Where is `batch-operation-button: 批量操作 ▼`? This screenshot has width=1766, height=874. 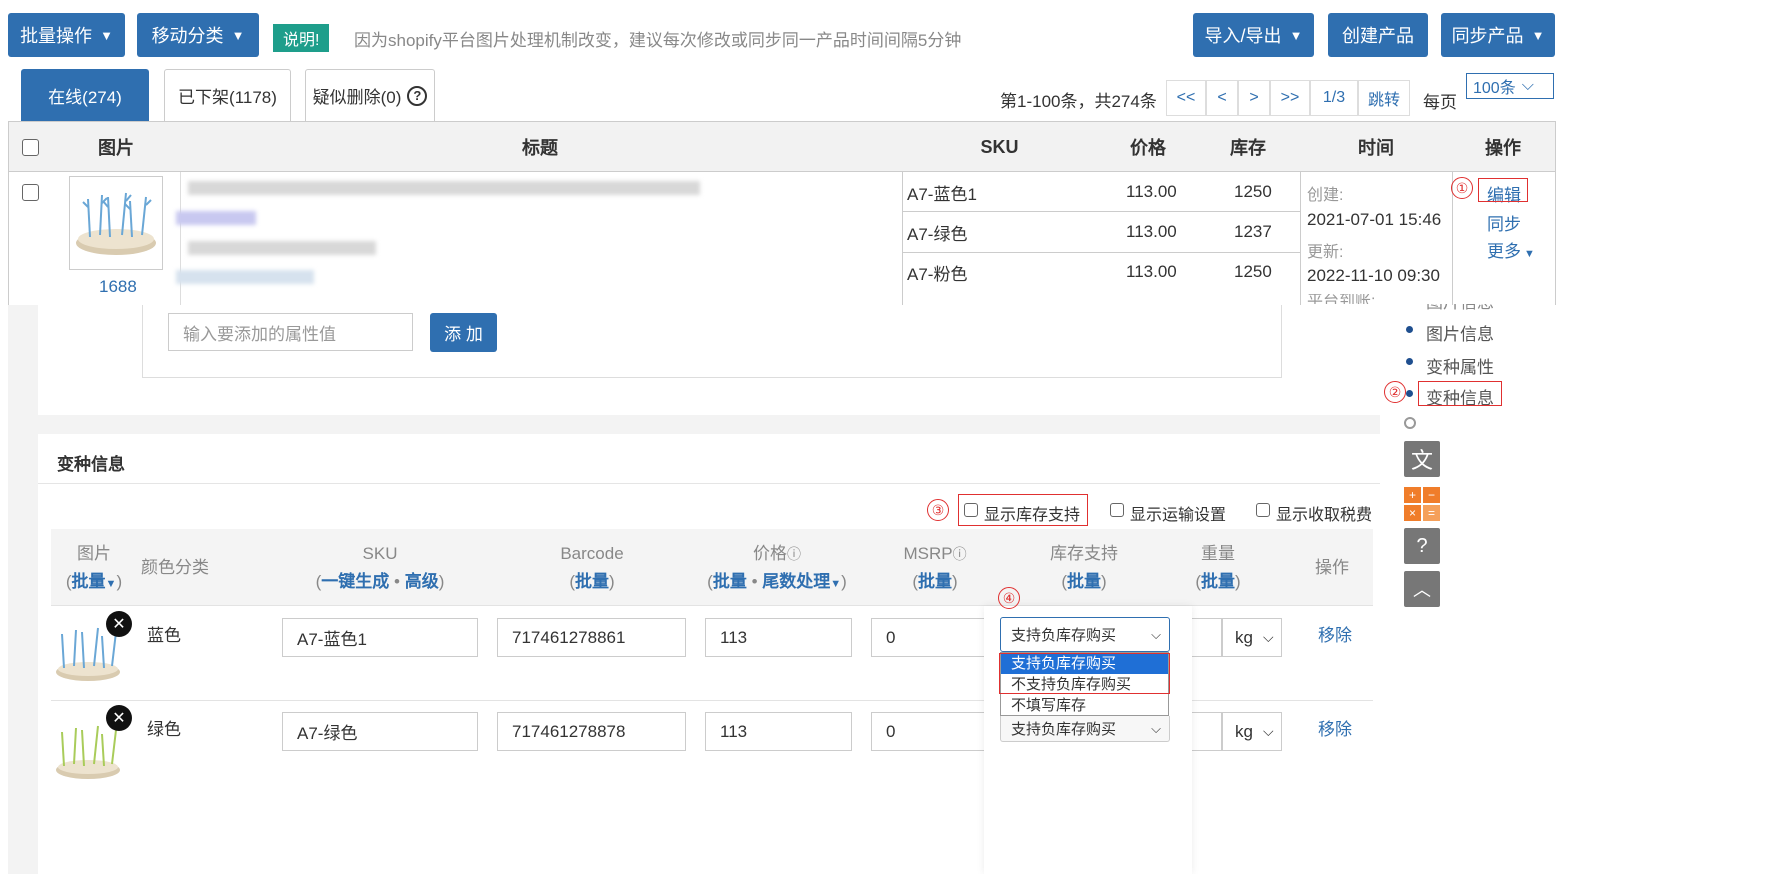 batch-operation-button: 批量操作 ▼ is located at coordinates (66, 35).